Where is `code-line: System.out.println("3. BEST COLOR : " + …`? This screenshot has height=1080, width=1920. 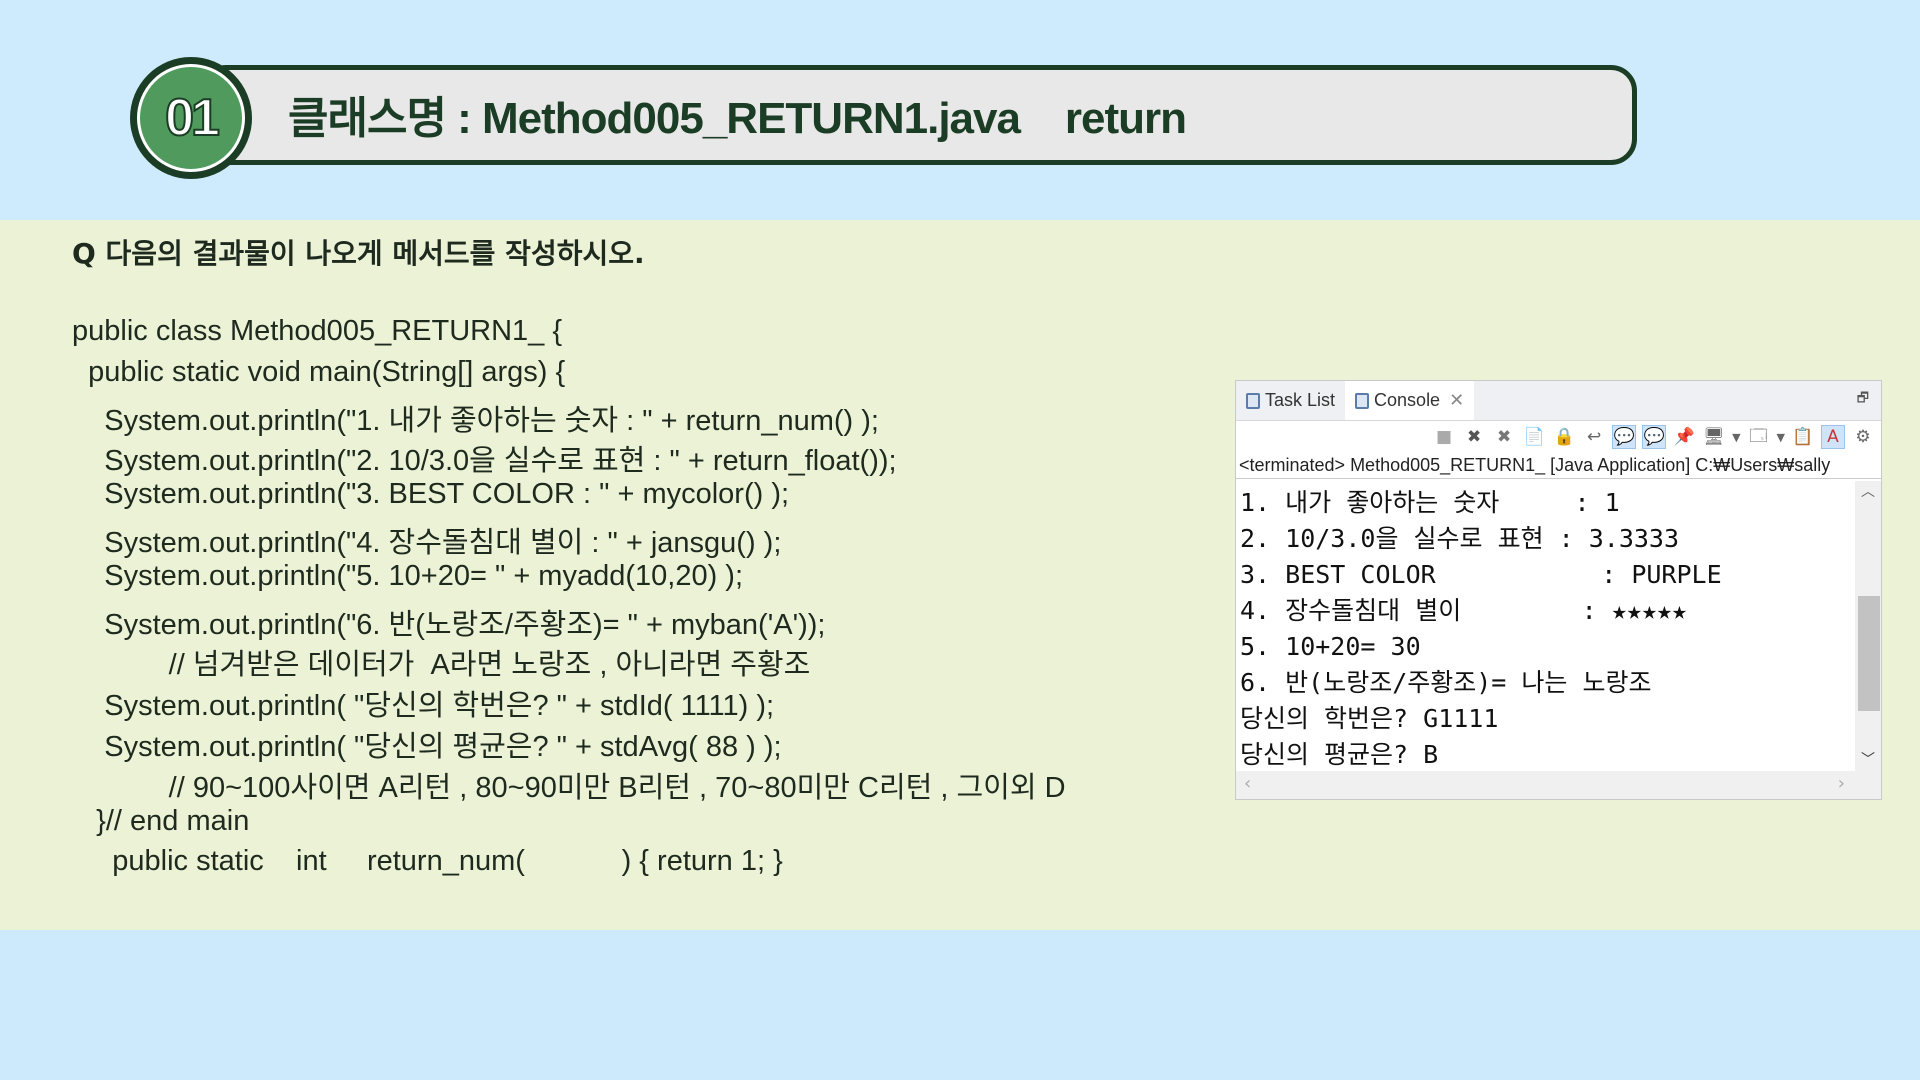 code-line: System.out.println("3. BEST COLOR : " + … is located at coordinates (431, 494).